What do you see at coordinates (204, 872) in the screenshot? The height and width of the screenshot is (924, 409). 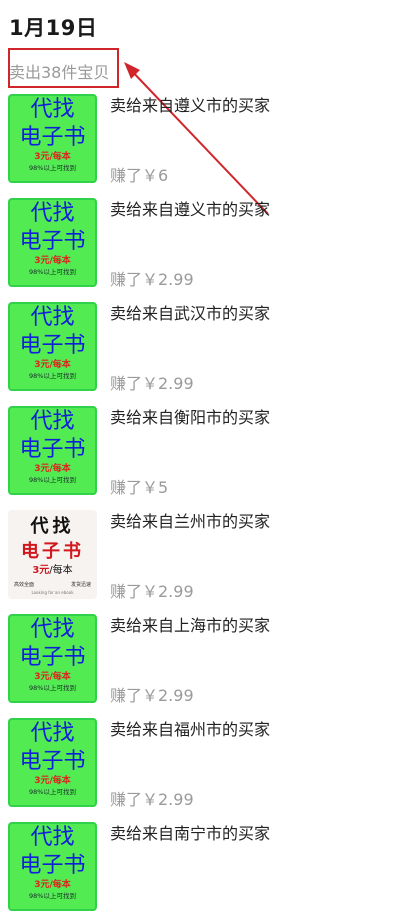 I see `list-item: 代找 电子书 3元/每本 98%以上可找到 卖给来自南宁市的买家` at bounding box center [204, 872].